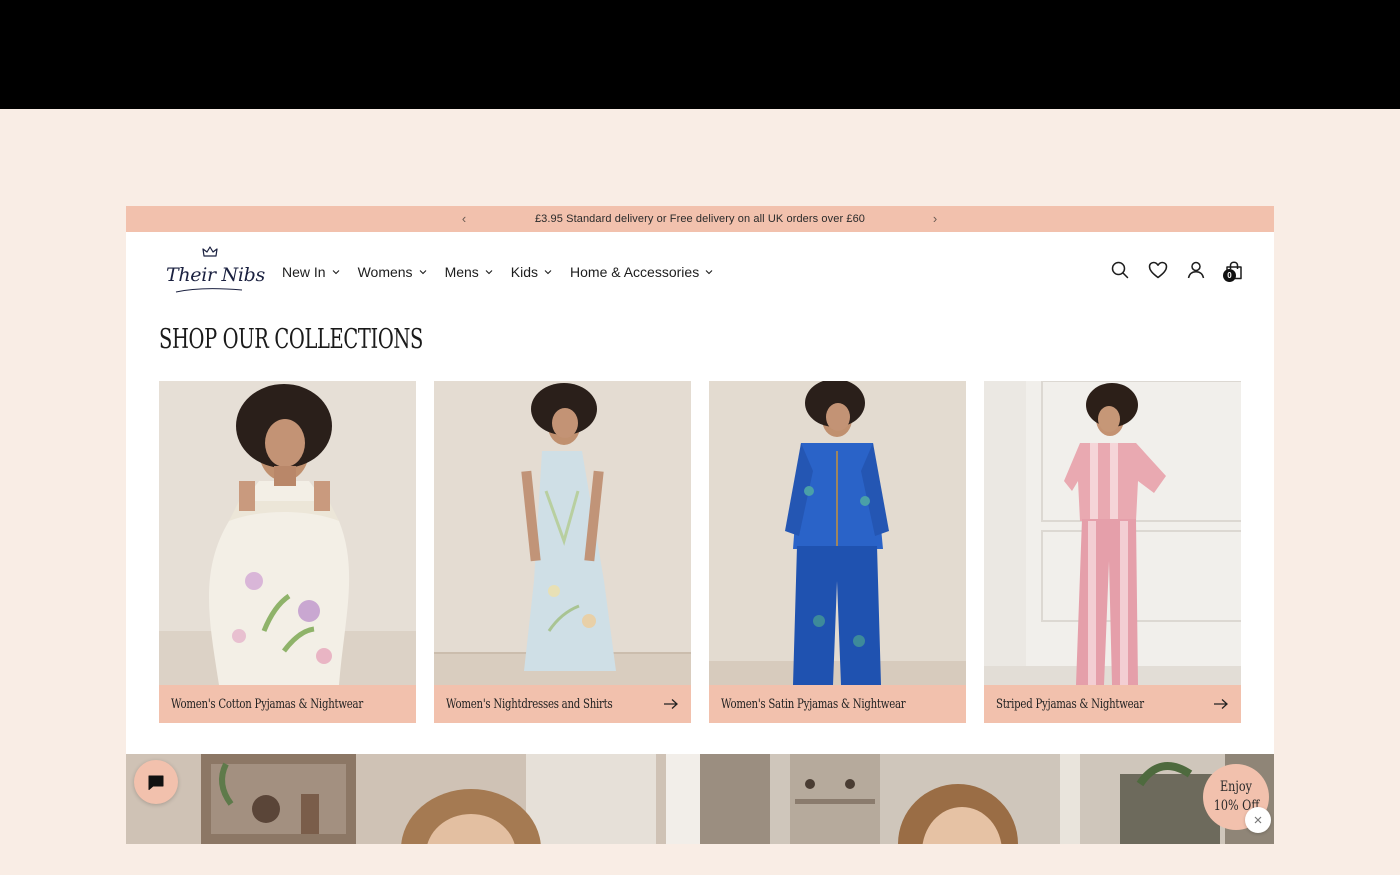  I want to click on collection-card-striped: Striped Pyjamas & Nightwear, so click(1112, 552).